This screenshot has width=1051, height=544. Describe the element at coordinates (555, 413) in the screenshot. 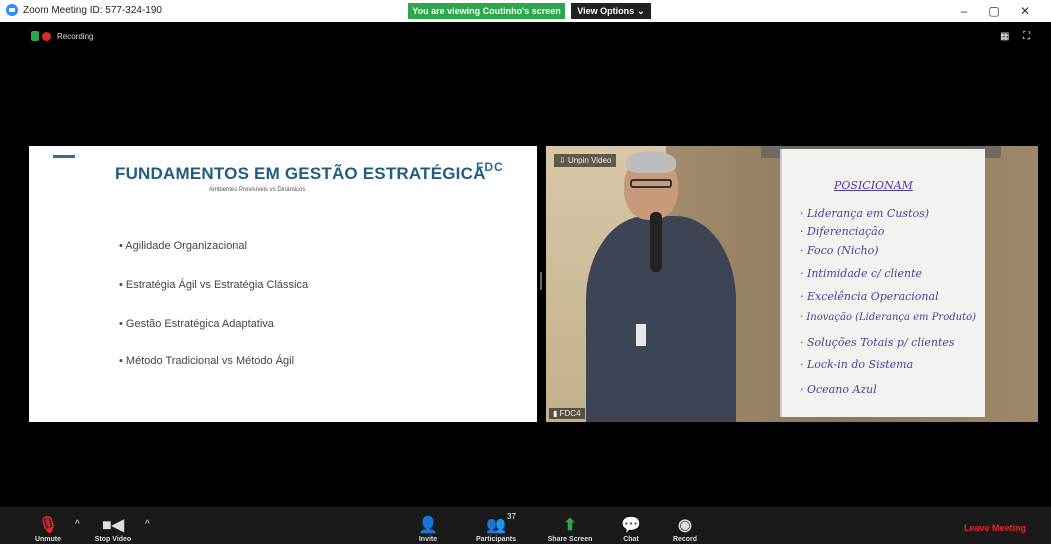

I see `signal-strength-icon: ▮` at that location.